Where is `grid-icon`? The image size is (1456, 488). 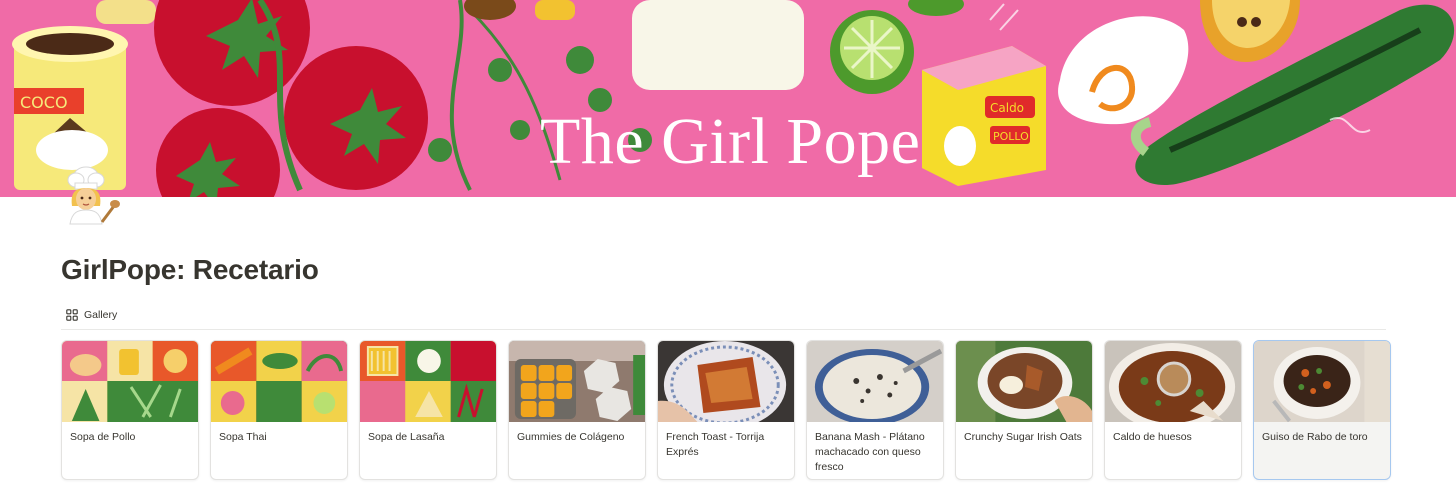 grid-icon is located at coordinates (72, 315).